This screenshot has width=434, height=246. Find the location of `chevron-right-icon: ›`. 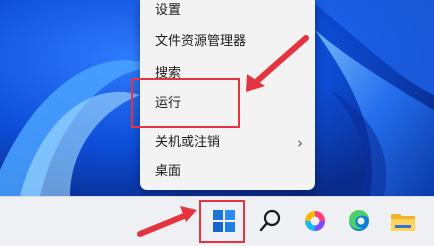

chevron-right-icon: › is located at coordinates (300, 143).